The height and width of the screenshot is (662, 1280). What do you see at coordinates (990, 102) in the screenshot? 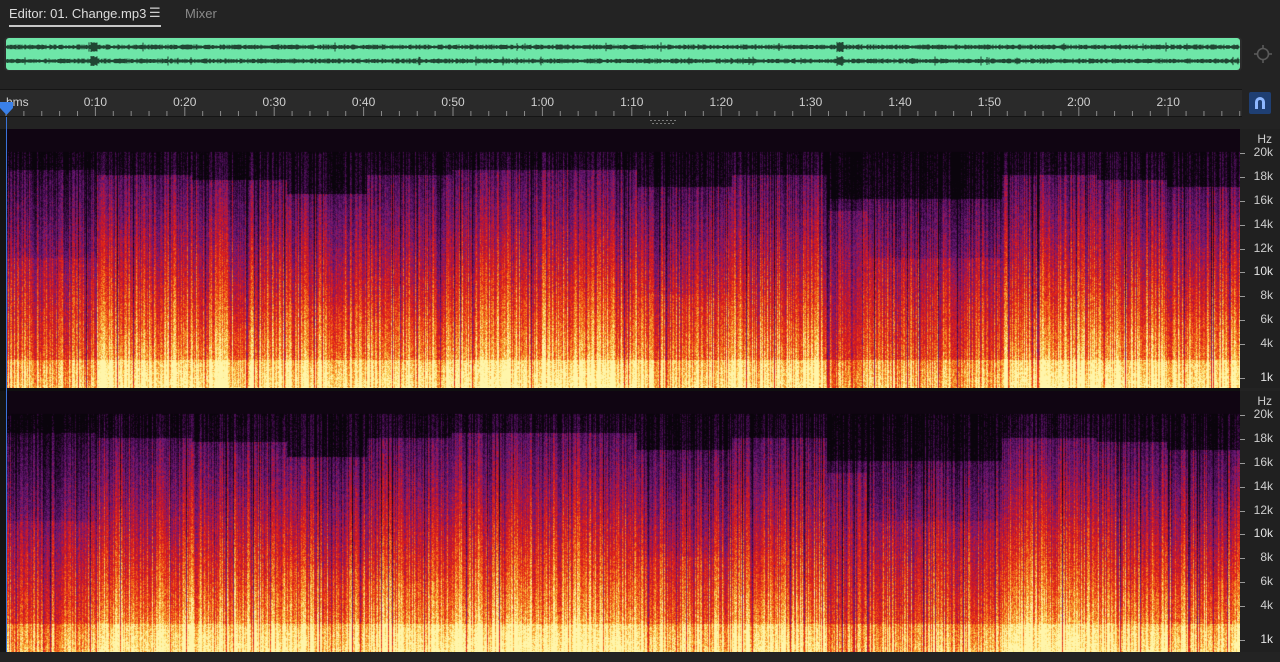
I see `ruler-time-label: 1:50` at bounding box center [990, 102].